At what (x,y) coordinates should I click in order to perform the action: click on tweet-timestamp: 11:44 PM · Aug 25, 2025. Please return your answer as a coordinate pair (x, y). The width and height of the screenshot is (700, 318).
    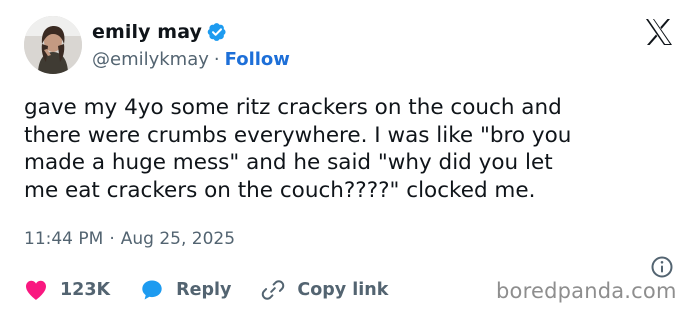
    Looking at the image, I should click on (129, 239).